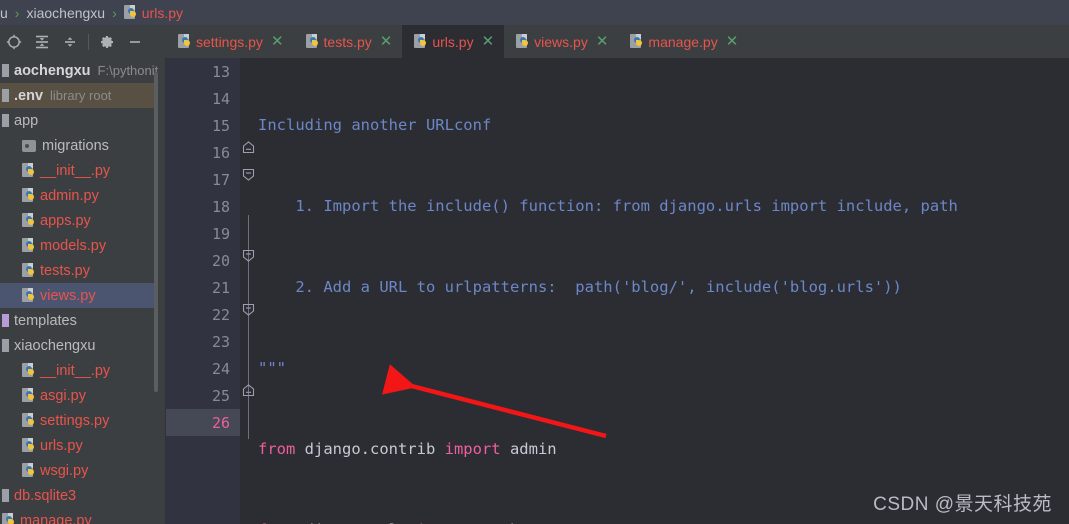  I want to click on tree-item-xiaochengxu: xiaochengxu, so click(79, 345).